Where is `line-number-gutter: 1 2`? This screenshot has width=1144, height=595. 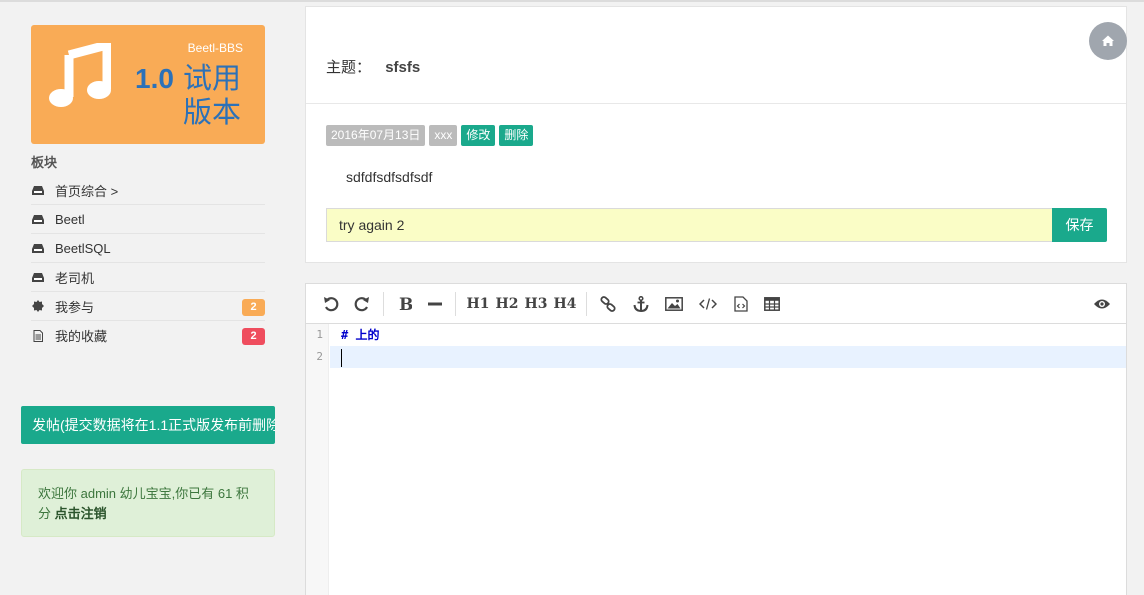
line-number-gutter: 1 2 is located at coordinates (317, 459).